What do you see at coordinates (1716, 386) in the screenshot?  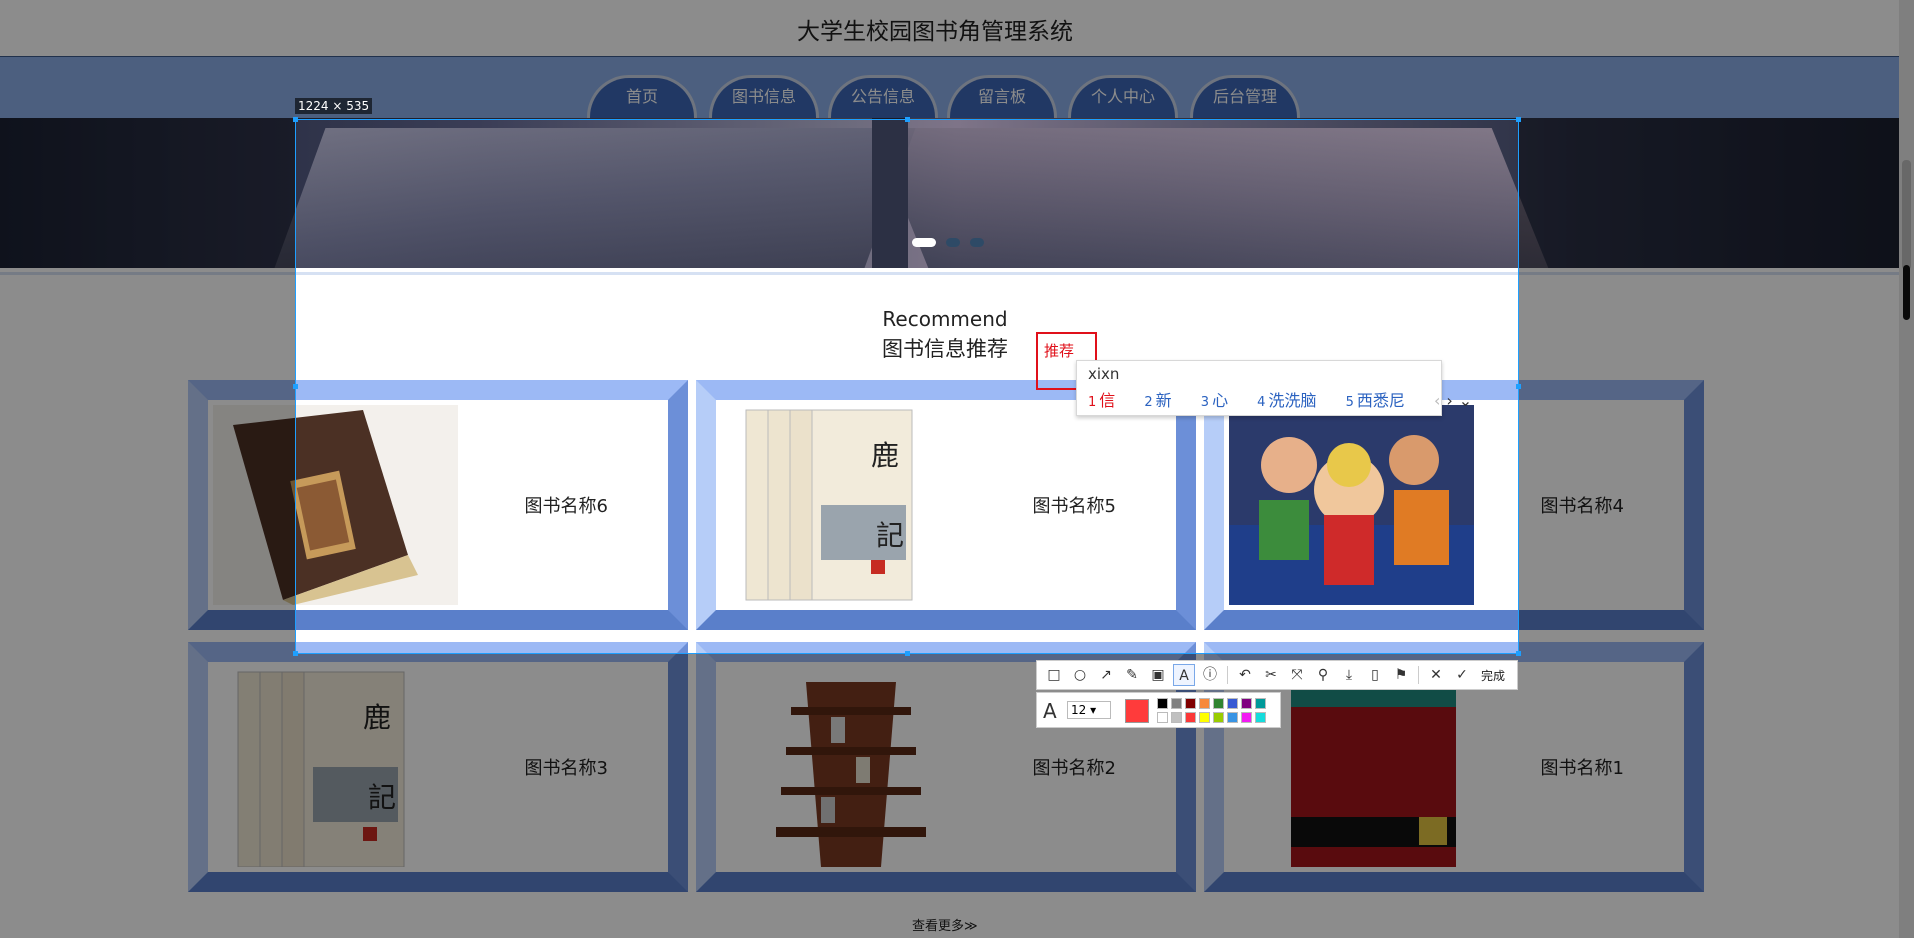 I see `capture-dim-right` at bounding box center [1716, 386].